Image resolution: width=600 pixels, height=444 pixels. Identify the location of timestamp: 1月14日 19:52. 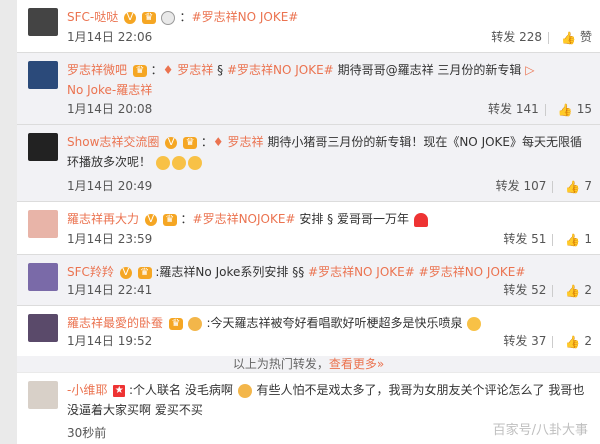
(110, 341).